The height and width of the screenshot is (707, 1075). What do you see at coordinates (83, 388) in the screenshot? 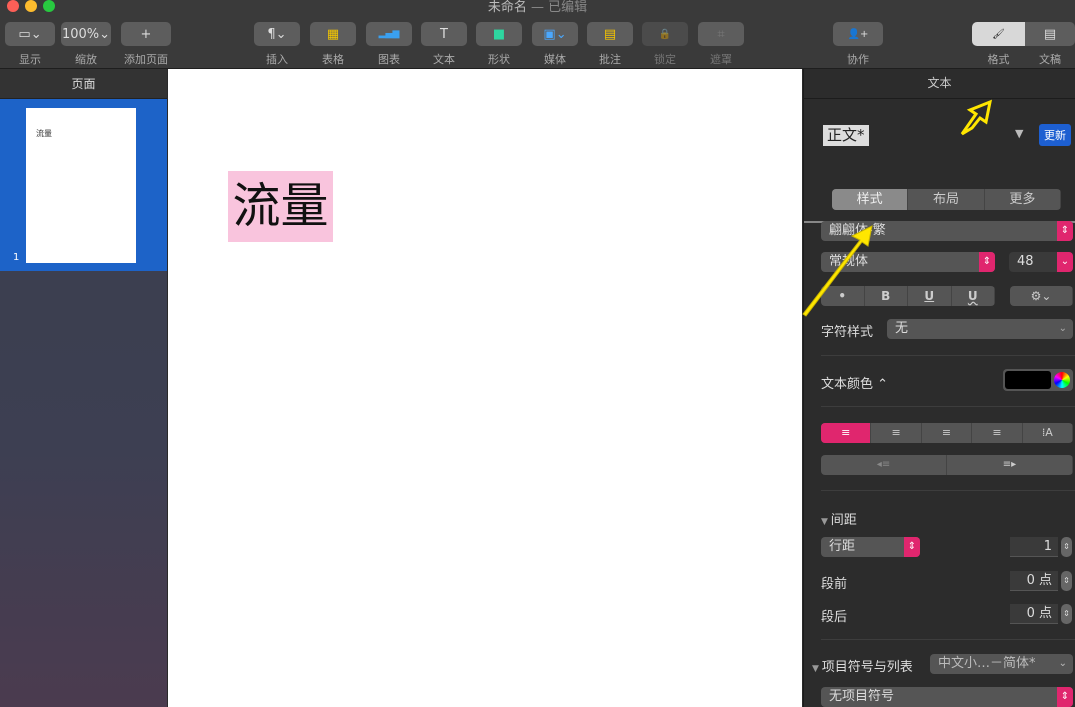
I see `page-thumbnails-sidebar: 页面 流量 1` at bounding box center [83, 388].